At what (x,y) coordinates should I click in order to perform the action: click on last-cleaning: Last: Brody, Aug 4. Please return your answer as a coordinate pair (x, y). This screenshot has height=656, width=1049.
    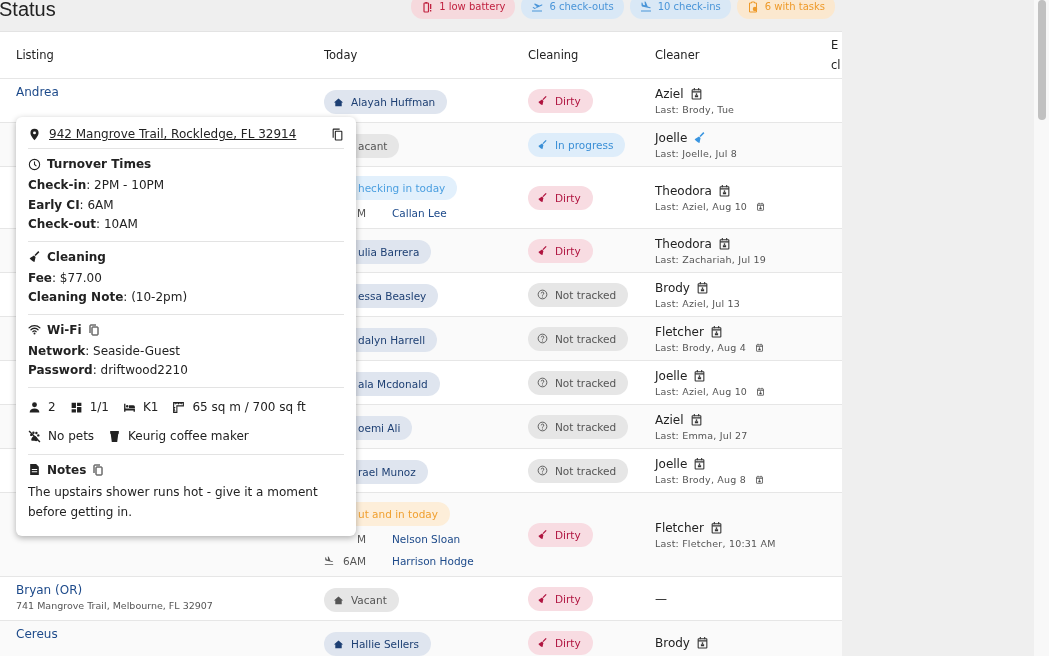
    Looking at the image, I should click on (700, 347).